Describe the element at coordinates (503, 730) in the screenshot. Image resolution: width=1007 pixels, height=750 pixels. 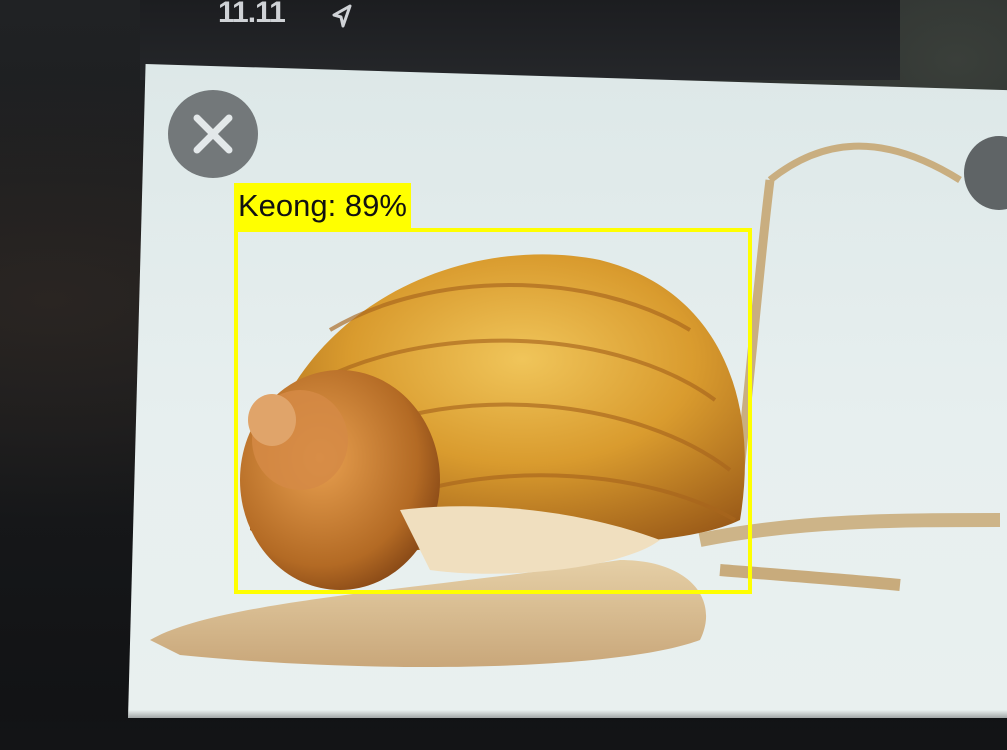
I see `phone-bottom-bezel` at that location.